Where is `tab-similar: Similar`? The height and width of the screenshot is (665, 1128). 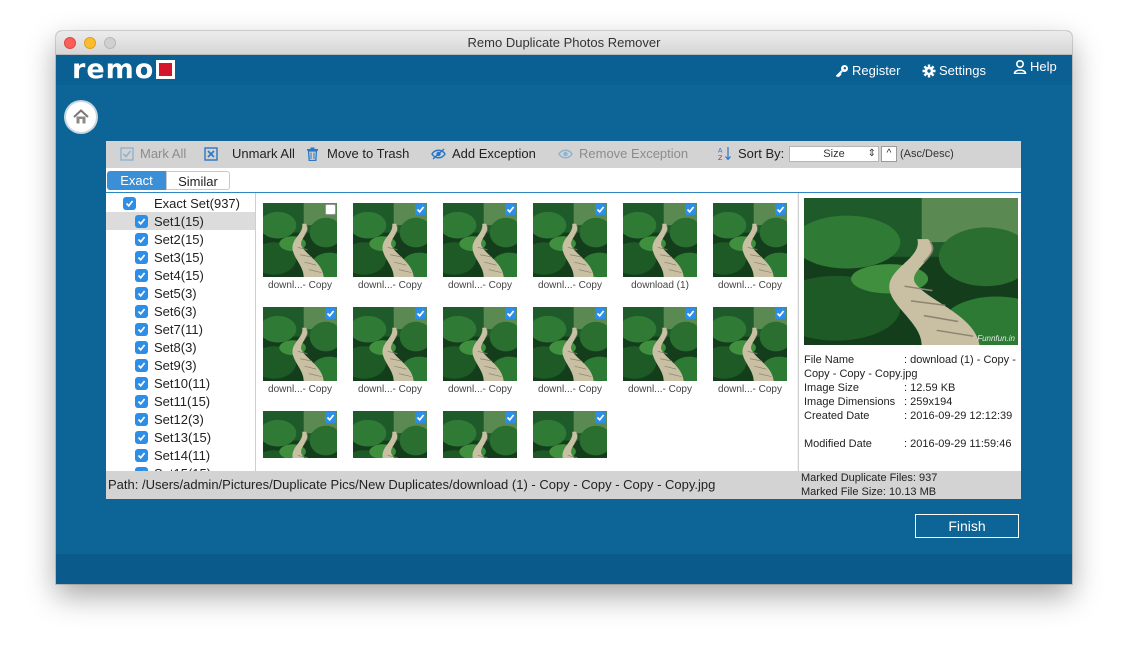 tab-similar: Similar is located at coordinates (198, 180).